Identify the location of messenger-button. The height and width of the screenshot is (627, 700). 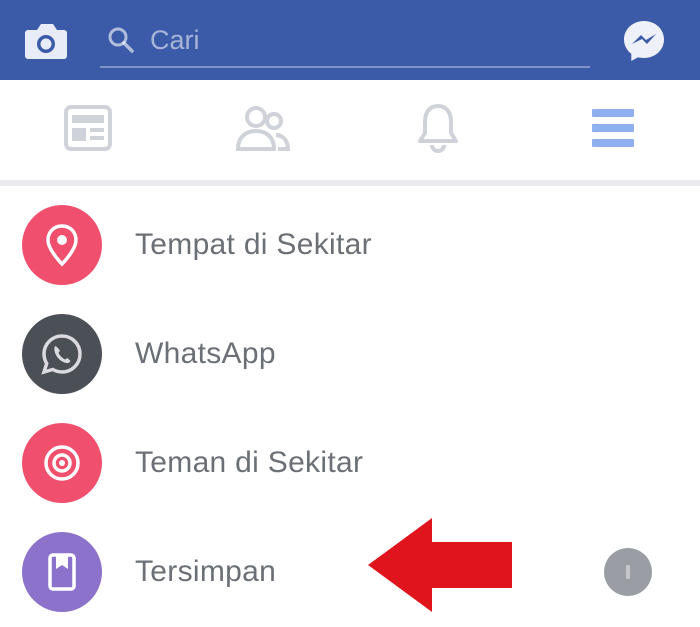
(644, 41).